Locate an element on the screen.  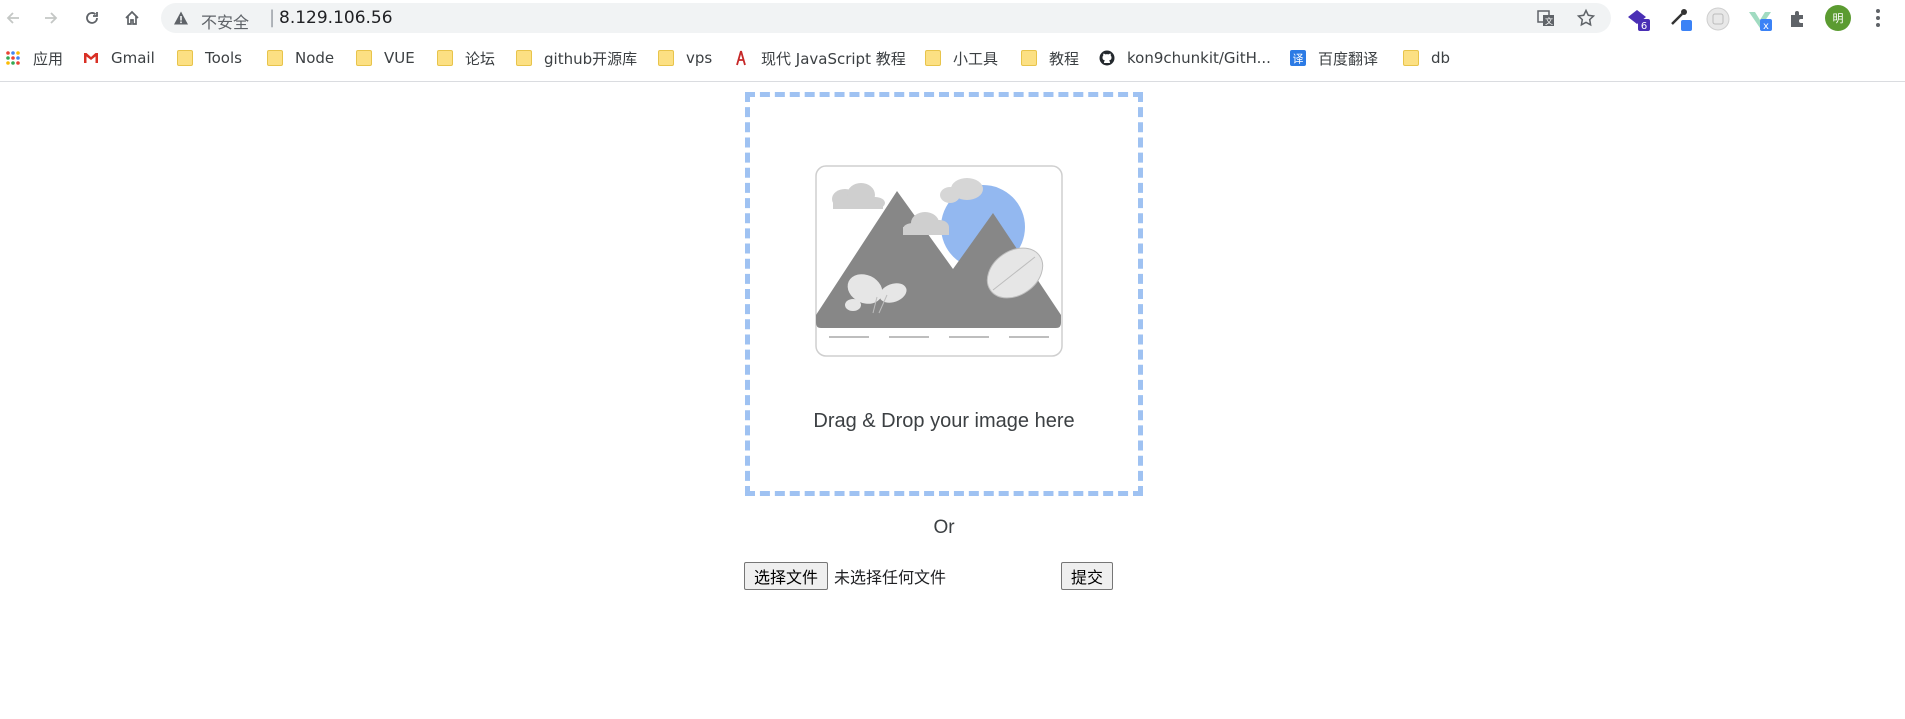
extension-gray-button is located at coordinates (1718, 19).